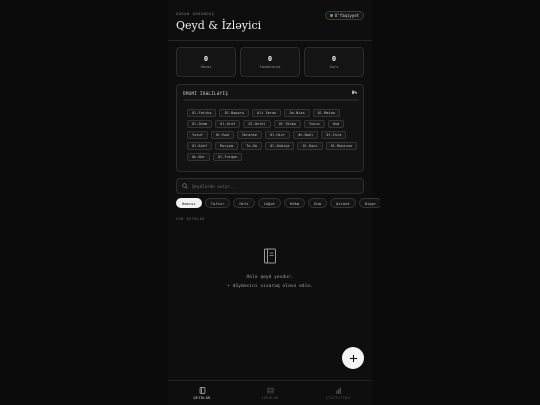 Image resolution: width=540 pixels, height=405 pixels. Describe the element at coordinates (217, 203) in the screenshot. I see `filter-chip: Təfsir` at that location.